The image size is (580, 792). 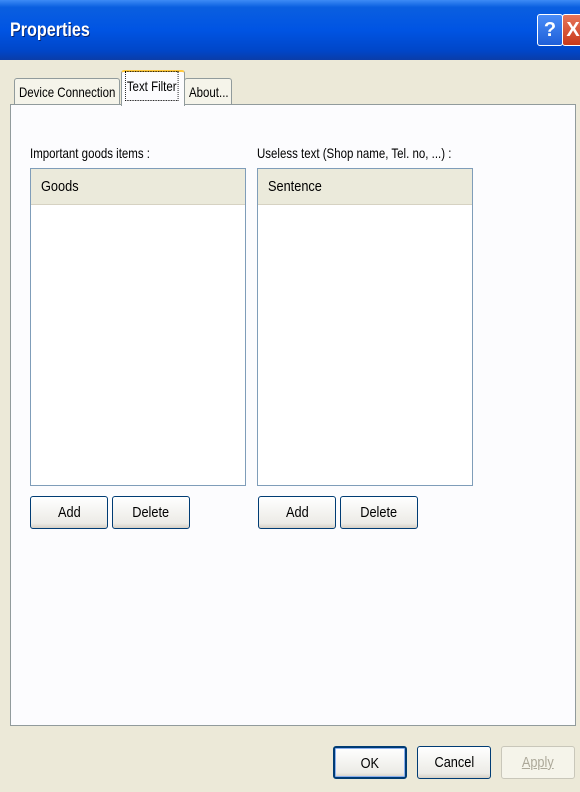 I want to click on goods-label: Important goods items :, so click(x=90, y=153).